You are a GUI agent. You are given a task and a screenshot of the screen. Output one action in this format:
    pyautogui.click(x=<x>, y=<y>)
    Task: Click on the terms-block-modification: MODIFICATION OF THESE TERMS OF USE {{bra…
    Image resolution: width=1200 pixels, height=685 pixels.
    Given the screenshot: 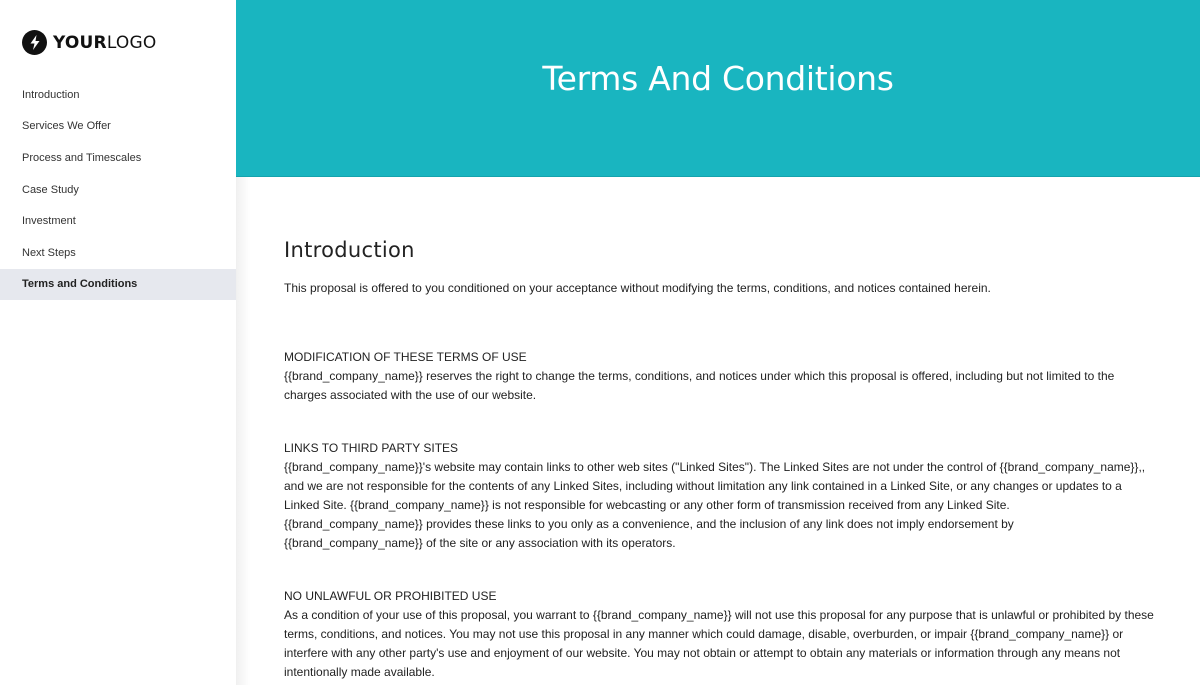 What is the action you would take?
    pyautogui.click(x=719, y=376)
    